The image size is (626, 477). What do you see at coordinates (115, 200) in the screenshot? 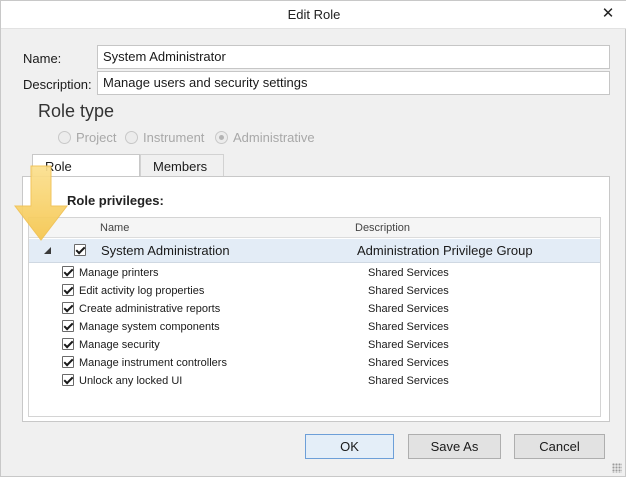
I see `privileges-title: Role privileges:` at bounding box center [115, 200].